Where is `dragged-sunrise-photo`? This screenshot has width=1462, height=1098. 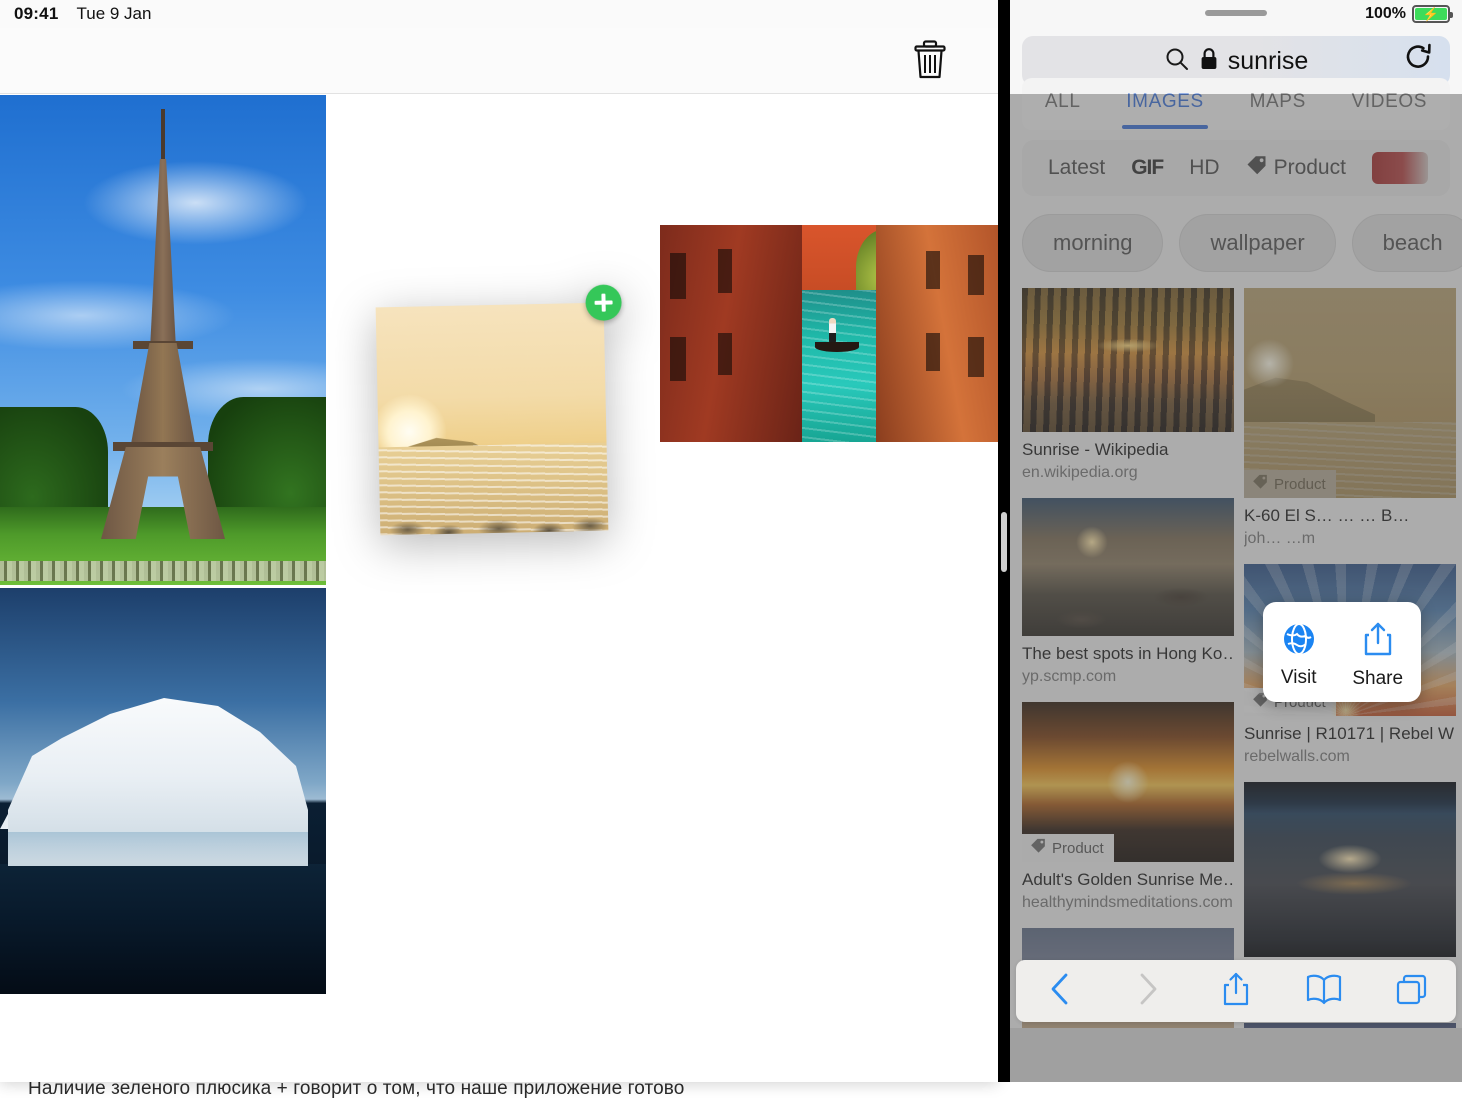
dragged-sunrise-photo is located at coordinates (498, 410).